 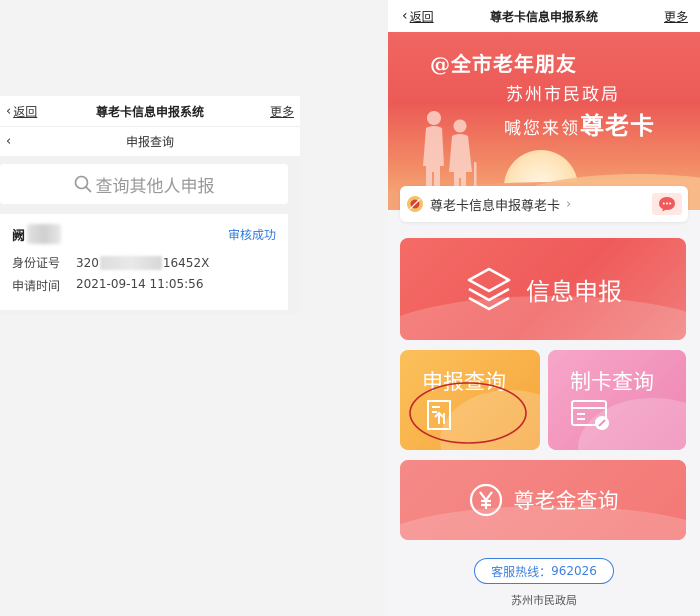 I want to click on hotline-number: 962026, so click(x=574, y=571).